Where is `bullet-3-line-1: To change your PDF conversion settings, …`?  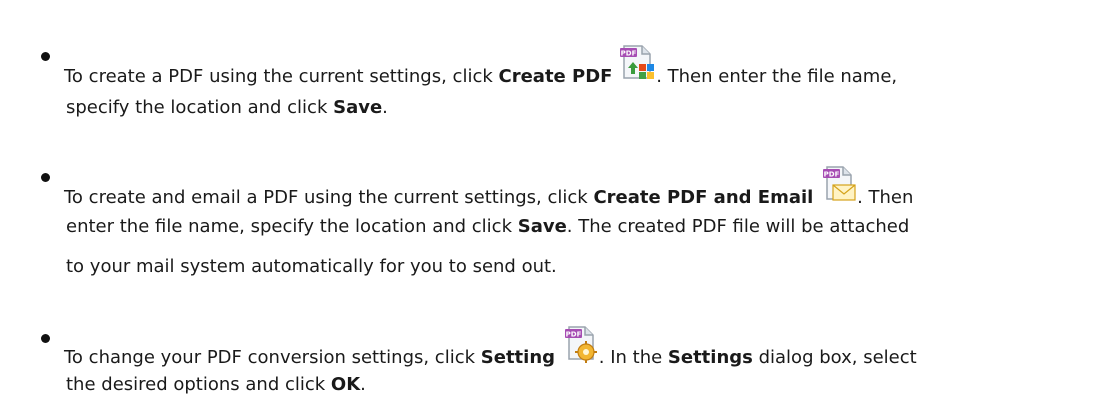
bullet-3-line-1: To change your PDF conversion settings, … is located at coordinates (490, 346).